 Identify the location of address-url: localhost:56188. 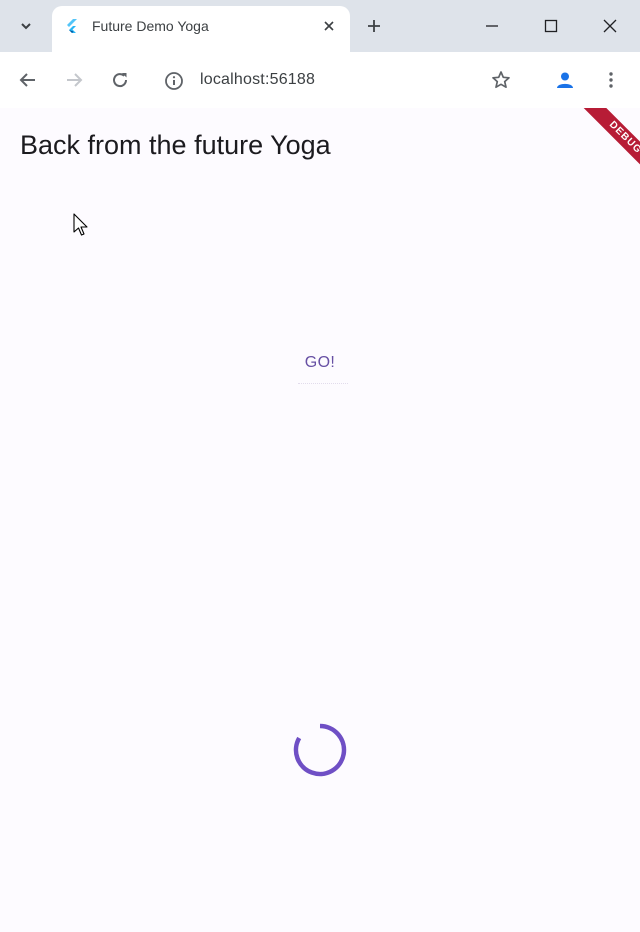
(257, 80).